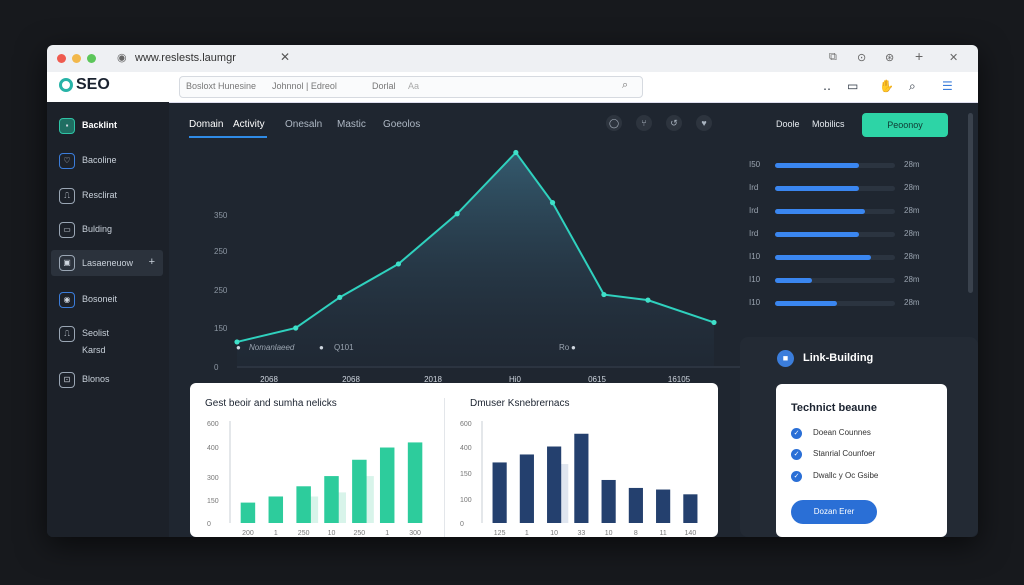  What do you see at coordinates (947, 86) in the screenshot?
I see `menu-icon: ☰` at bounding box center [947, 86].